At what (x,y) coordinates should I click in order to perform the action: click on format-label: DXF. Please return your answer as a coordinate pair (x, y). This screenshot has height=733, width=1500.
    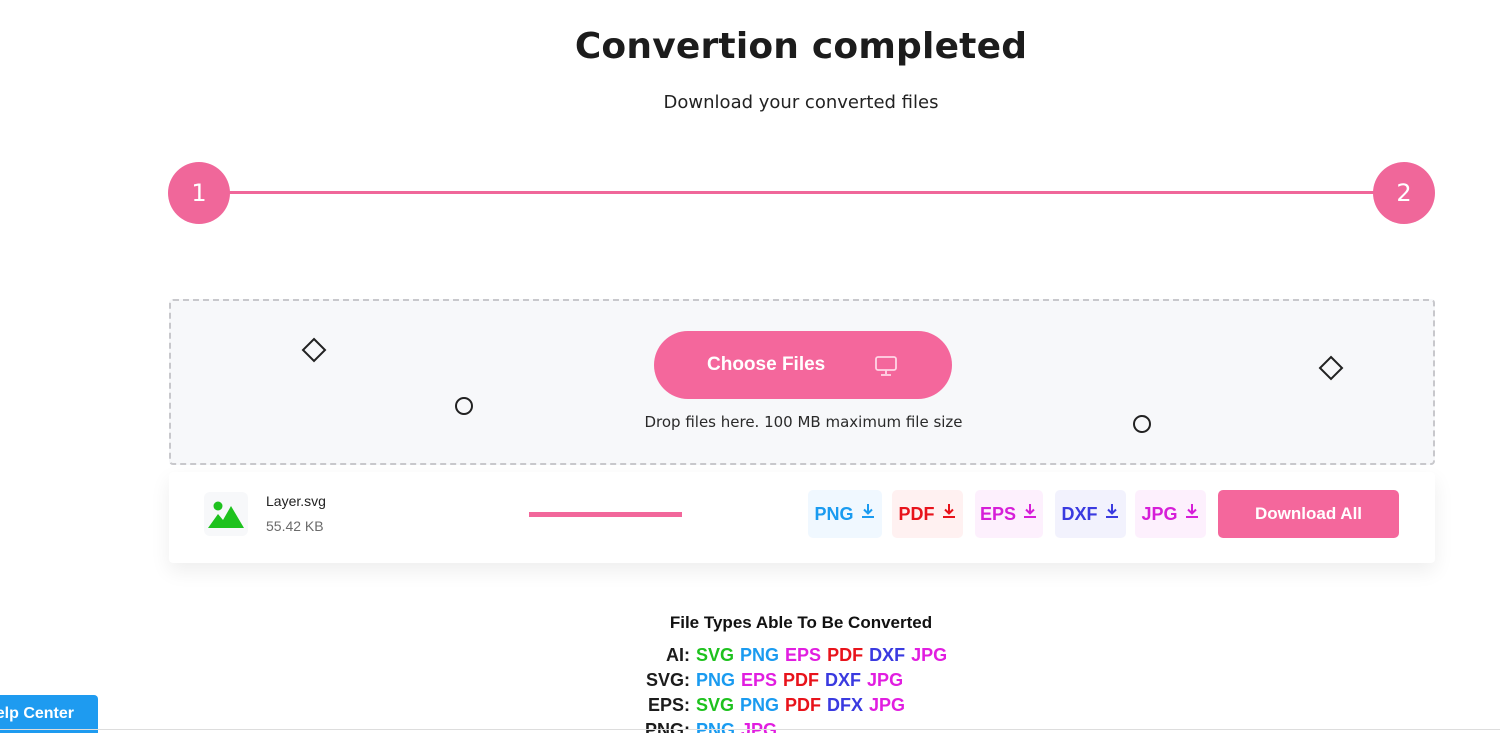
    Looking at the image, I should click on (1079, 513).